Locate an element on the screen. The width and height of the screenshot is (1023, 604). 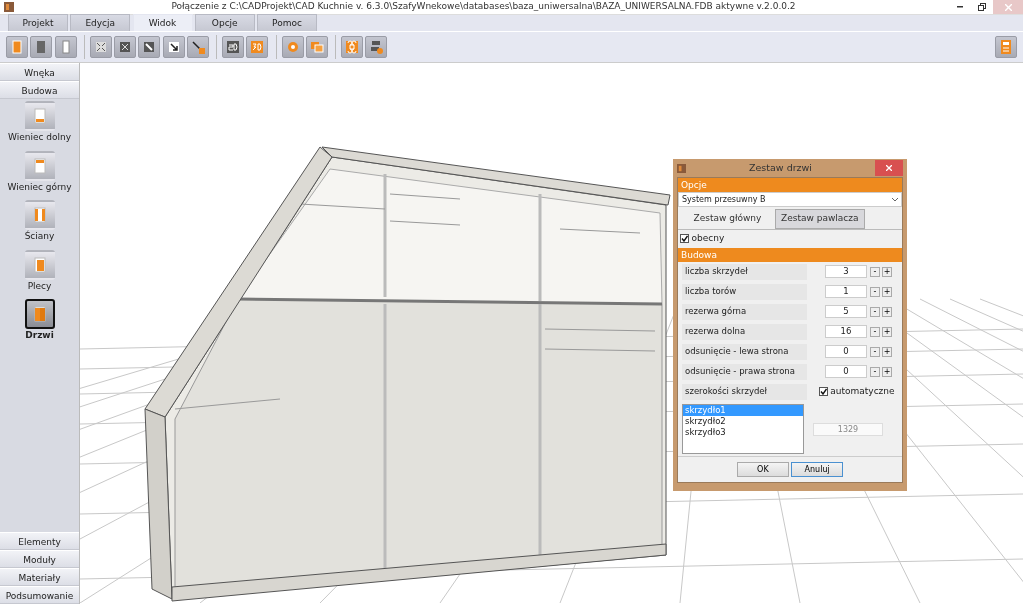
sidebar-item: Wieniec górny is located at coordinates (39, 173).